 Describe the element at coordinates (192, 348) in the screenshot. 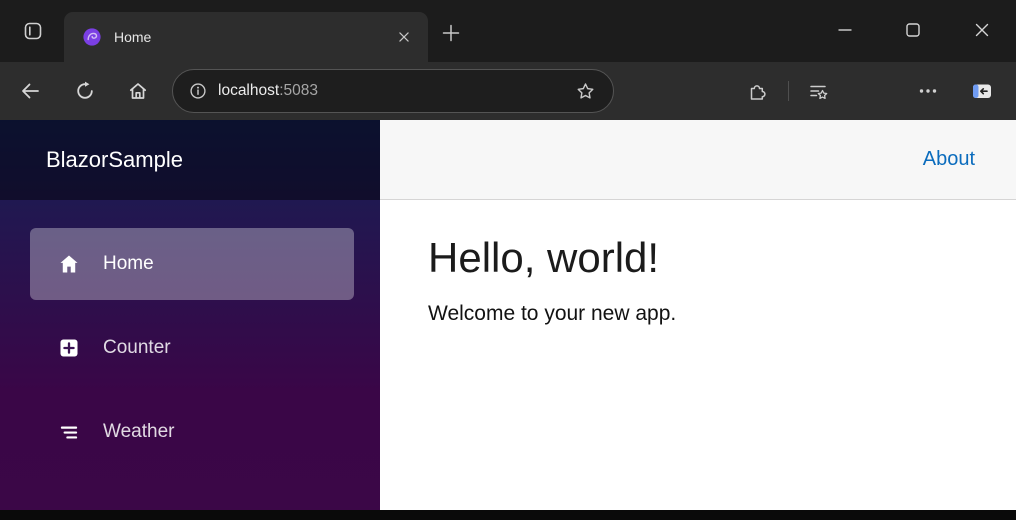

I see `sidebar-item-counter: Counter` at that location.